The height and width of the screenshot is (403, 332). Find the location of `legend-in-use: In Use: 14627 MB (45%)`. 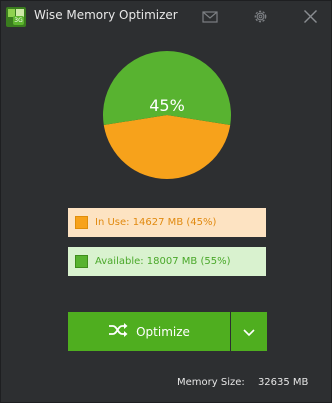

legend-in-use: In Use: 14627 MB (45%) is located at coordinates (167, 222).